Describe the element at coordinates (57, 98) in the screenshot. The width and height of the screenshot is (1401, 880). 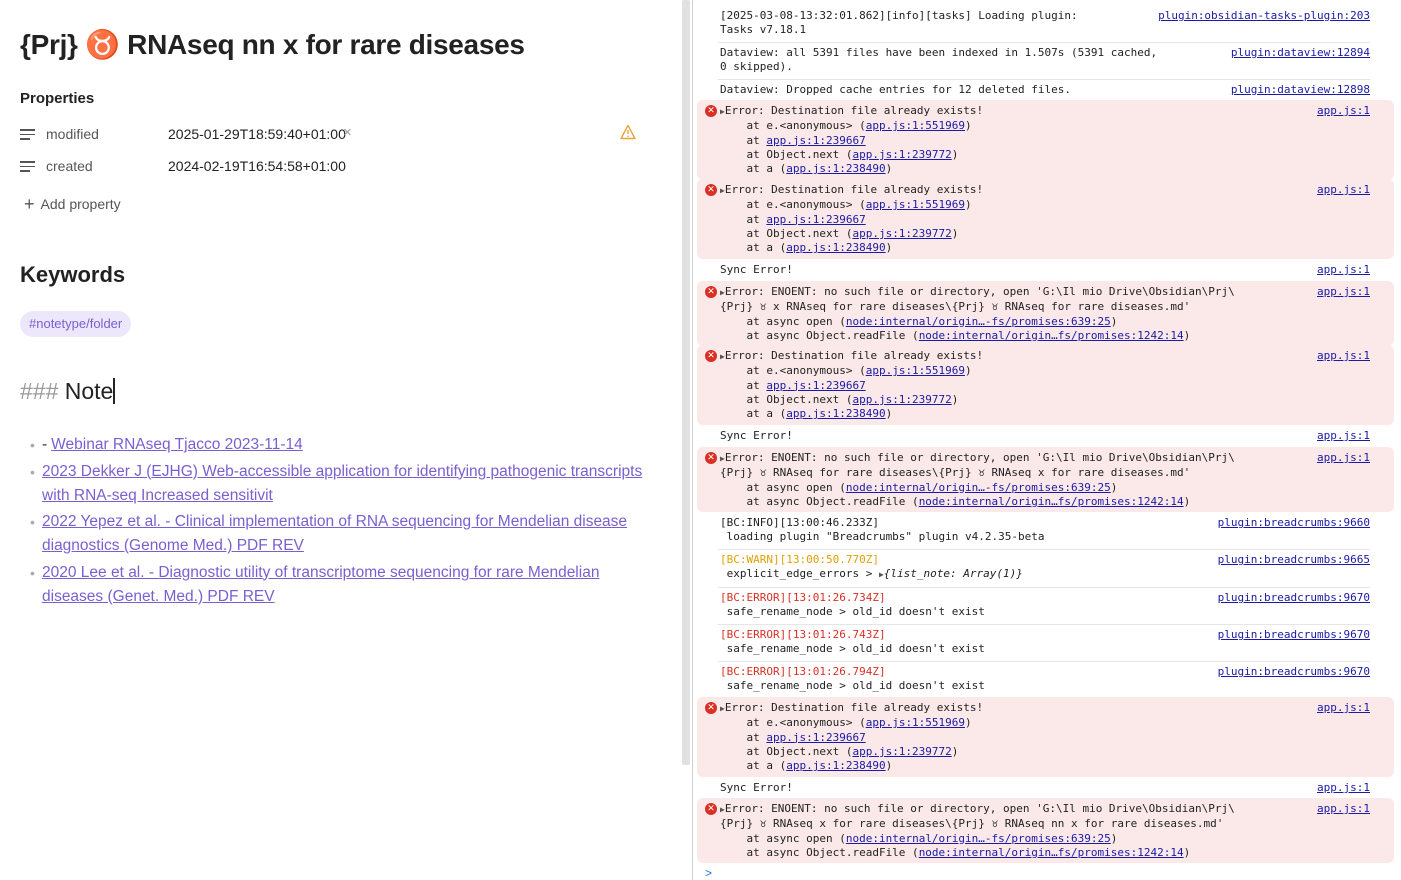
I see `properties-heading: Properties` at that location.